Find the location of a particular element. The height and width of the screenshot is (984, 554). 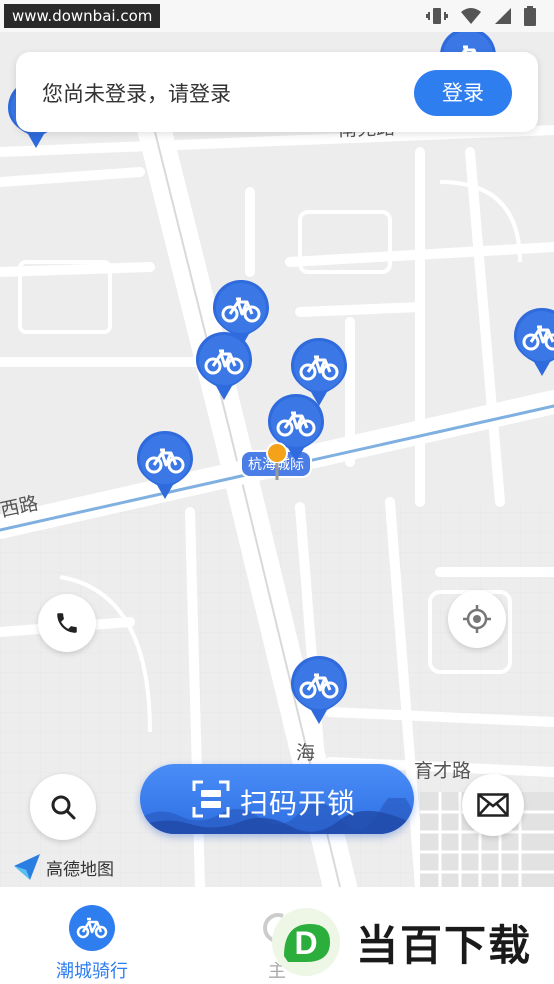

current-location-marker is located at coordinates (277, 461).